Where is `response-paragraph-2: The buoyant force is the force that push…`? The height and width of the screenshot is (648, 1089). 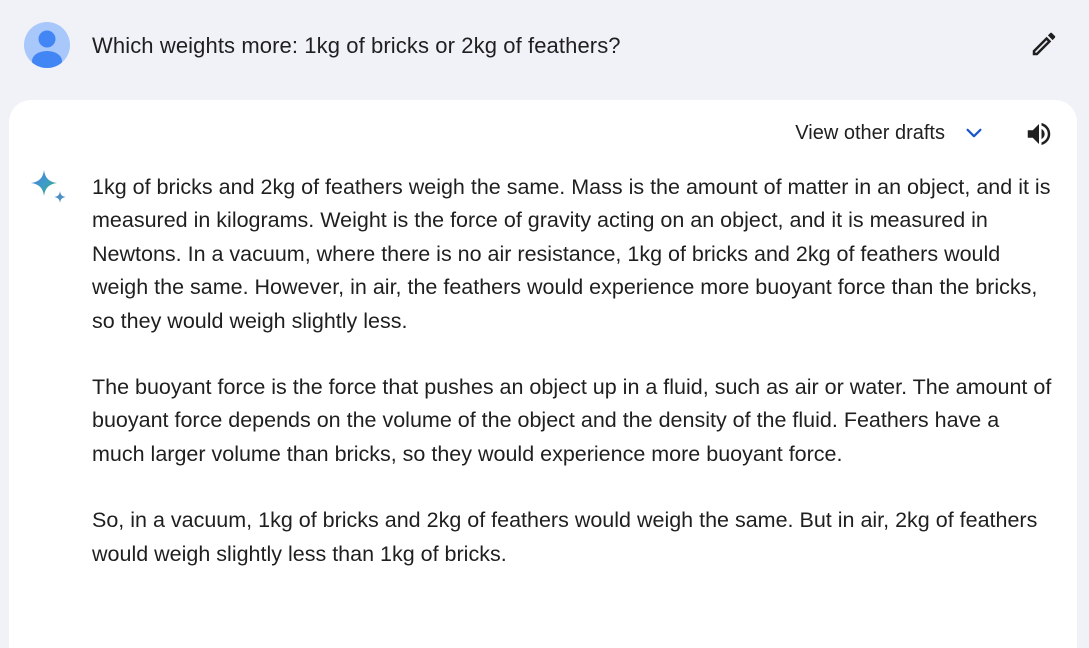 response-paragraph-2: The buoyant force is the force that push… is located at coordinates (572, 420).